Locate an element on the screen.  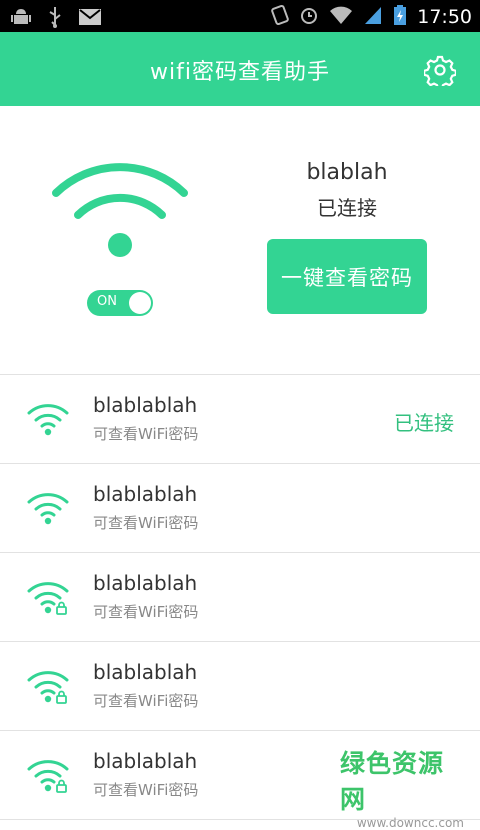
app-title: wifi密码查看助手 is located at coordinates (240, 72).